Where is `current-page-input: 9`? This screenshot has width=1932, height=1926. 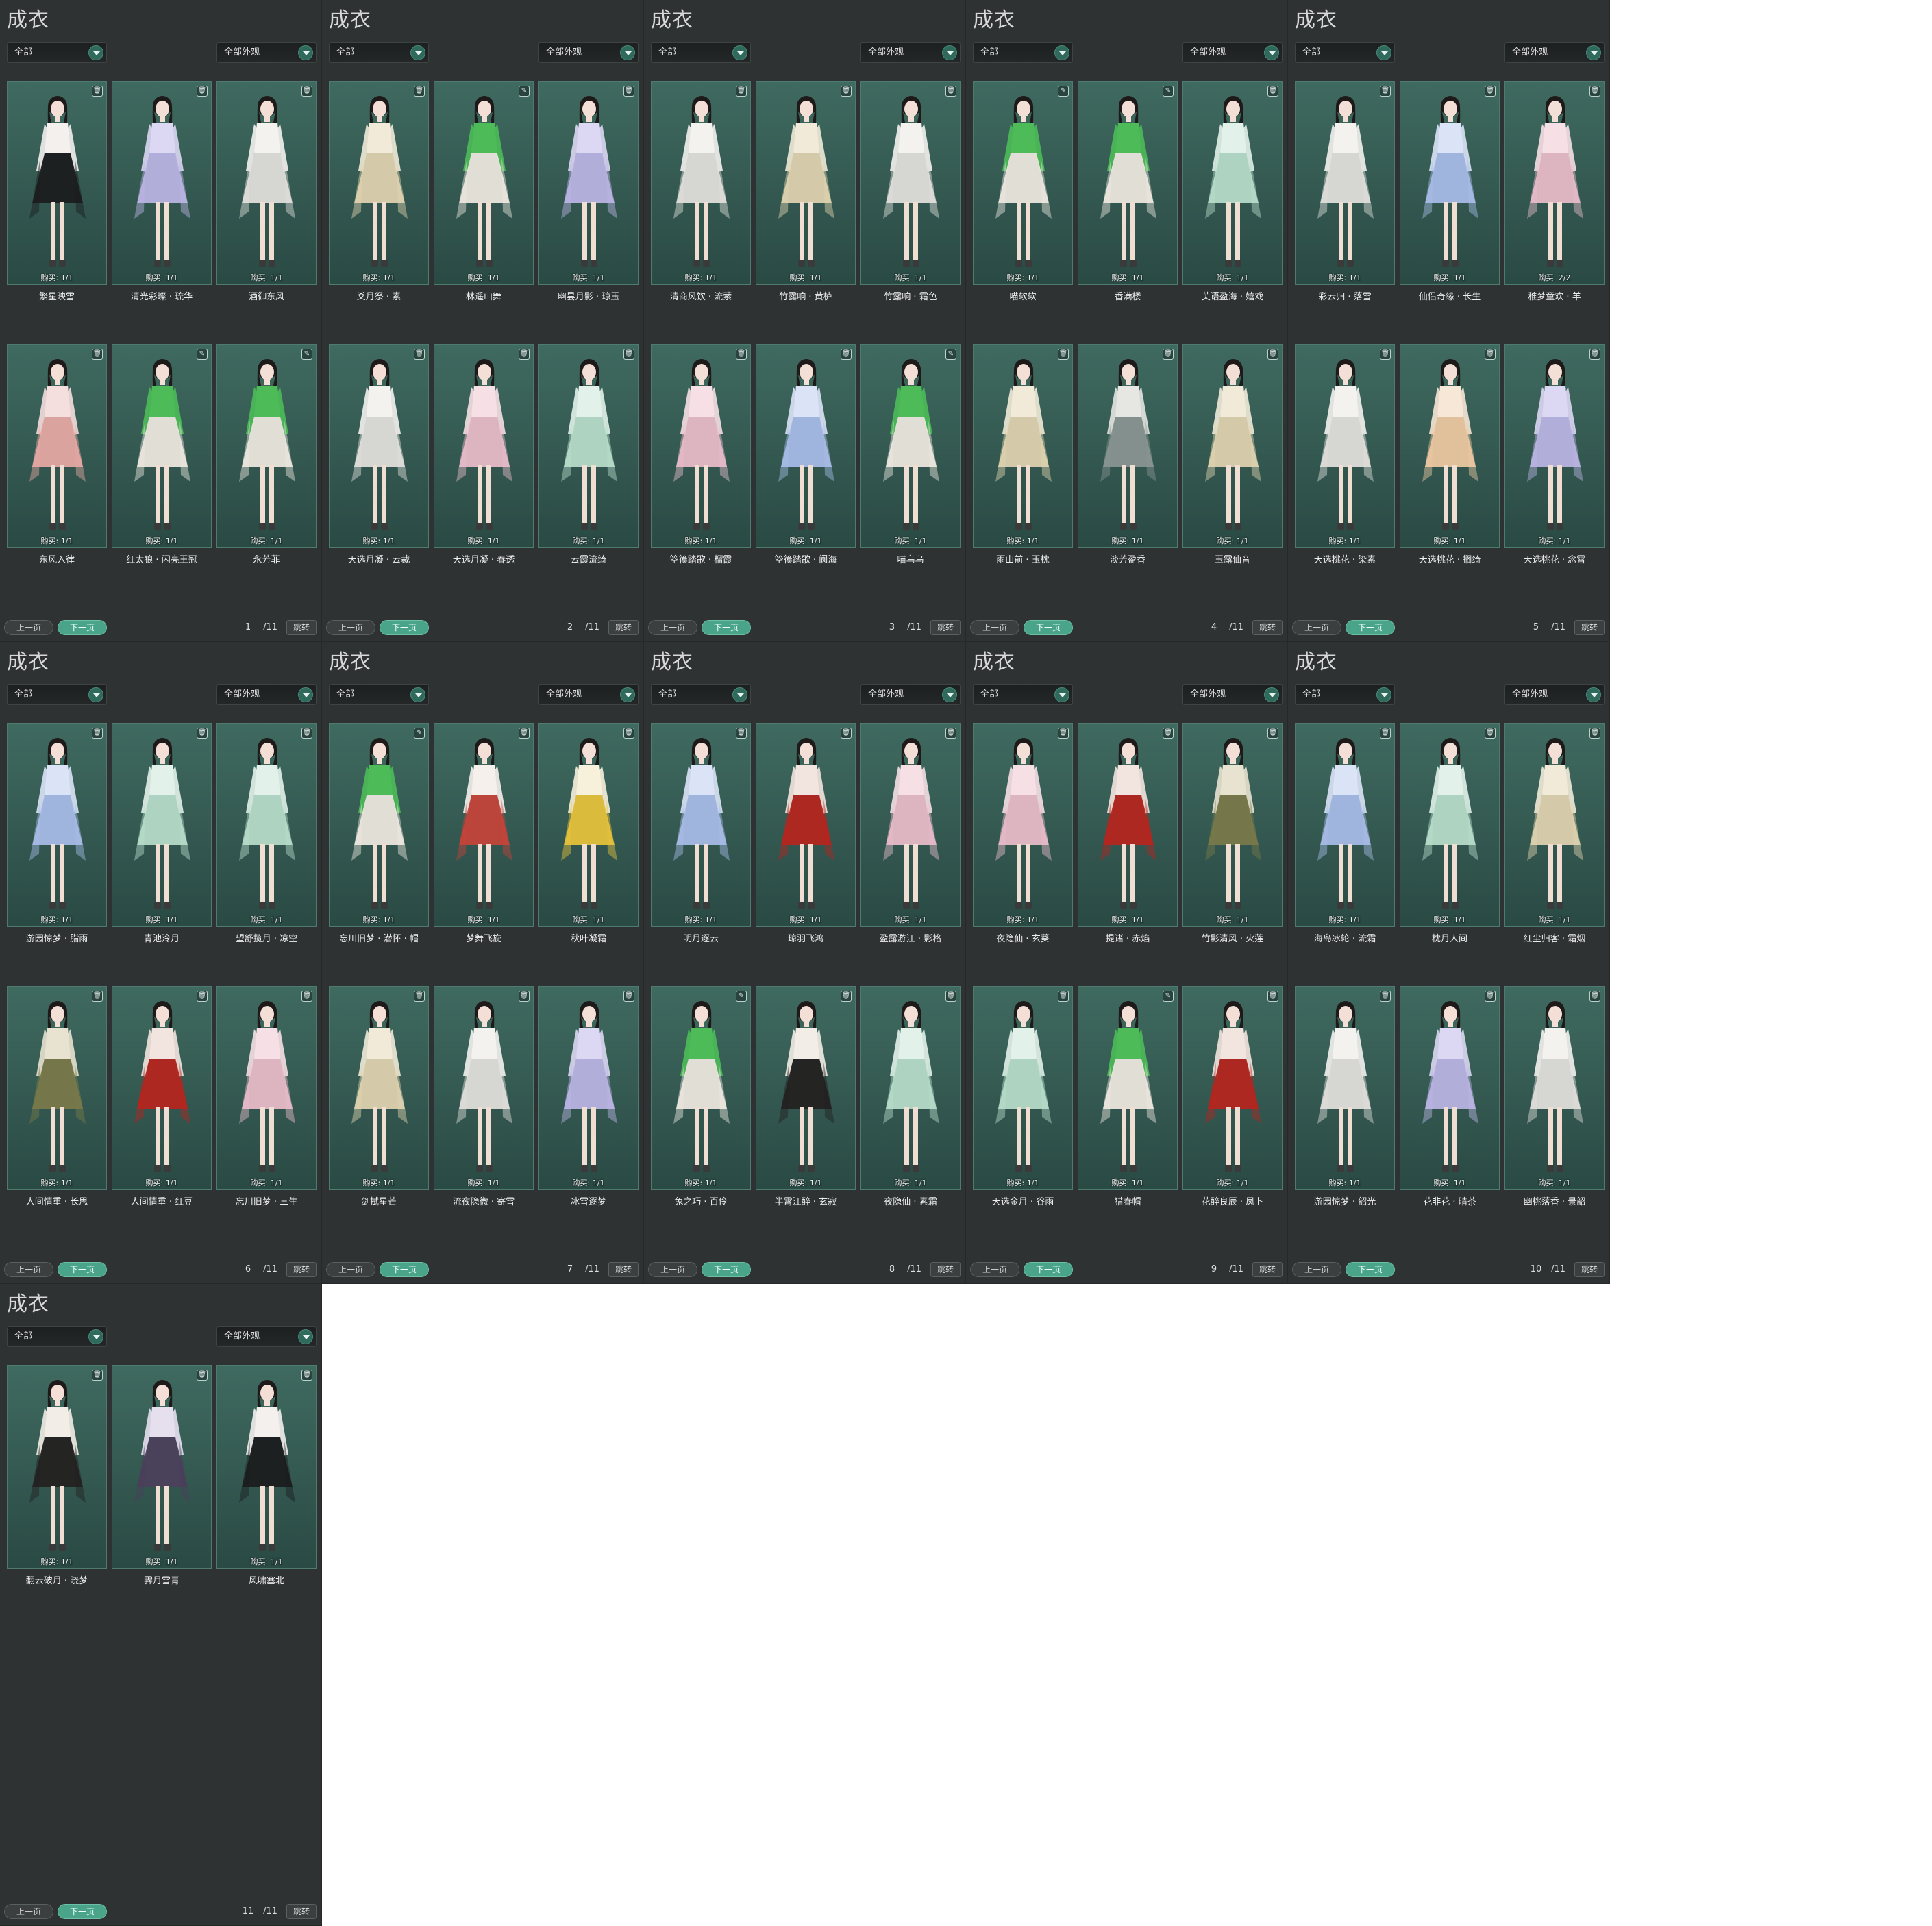 current-page-input: 9 is located at coordinates (1214, 1269).